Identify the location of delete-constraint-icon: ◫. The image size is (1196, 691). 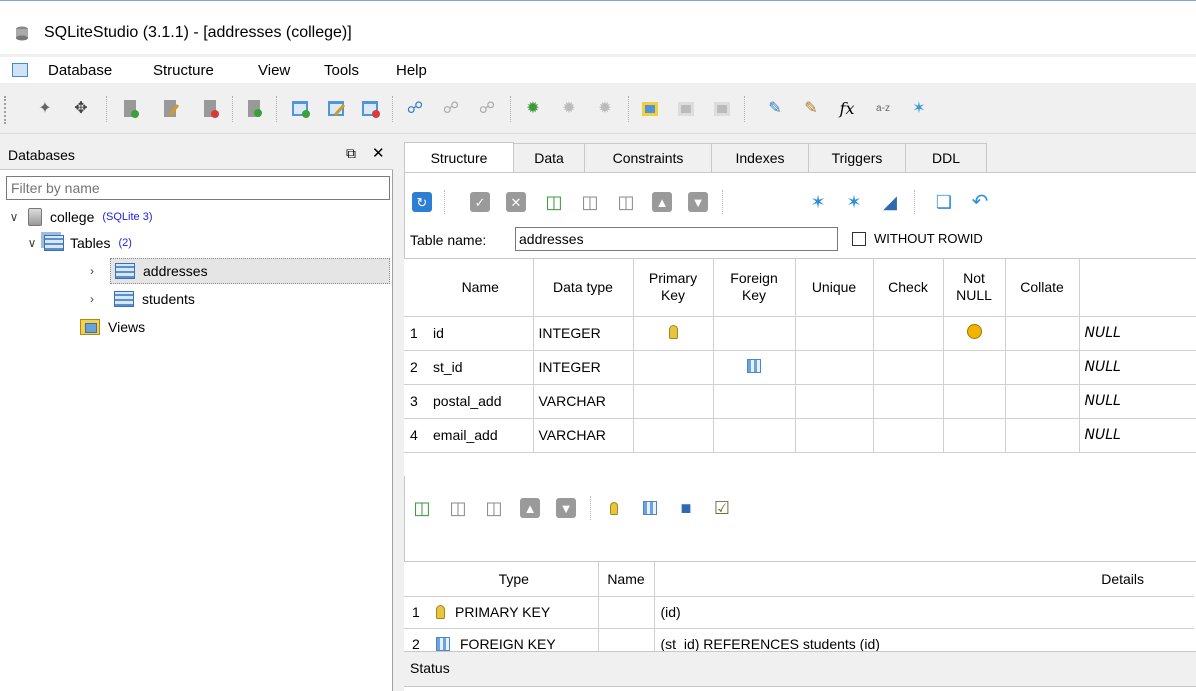
(494, 508).